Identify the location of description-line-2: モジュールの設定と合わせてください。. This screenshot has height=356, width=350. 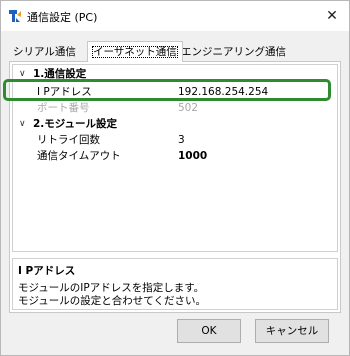
(112, 301).